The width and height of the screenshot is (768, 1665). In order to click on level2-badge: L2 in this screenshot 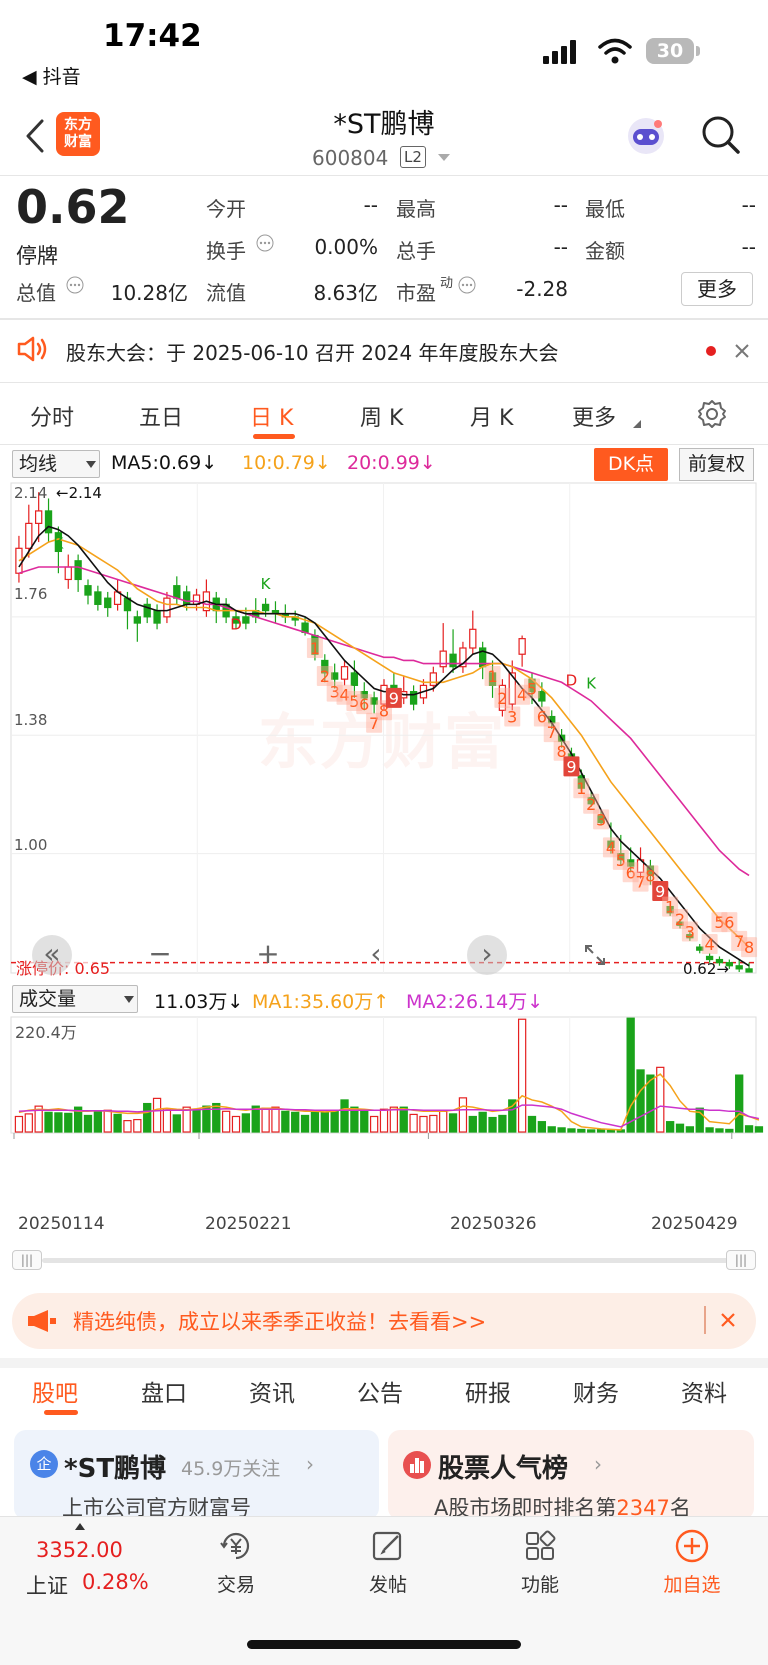, I will do `click(413, 157)`.